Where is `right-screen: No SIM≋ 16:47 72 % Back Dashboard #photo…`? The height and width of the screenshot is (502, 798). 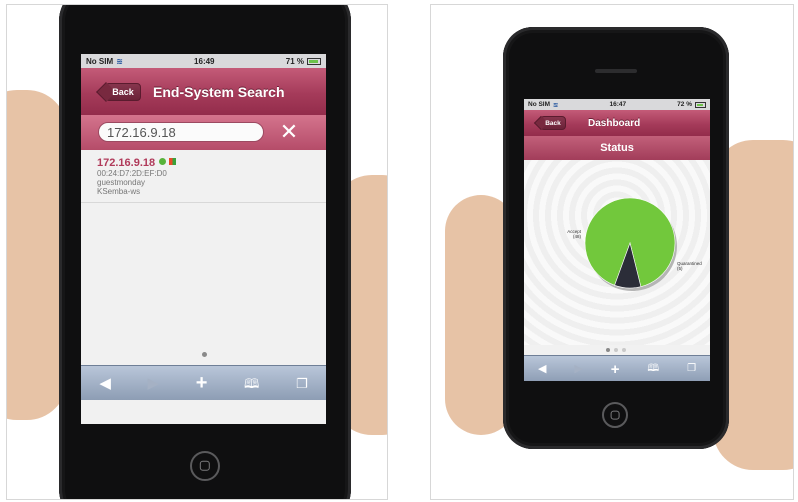 right-screen: No SIM≋ 16:47 72 % Back Dashboard #photo… is located at coordinates (617, 240).